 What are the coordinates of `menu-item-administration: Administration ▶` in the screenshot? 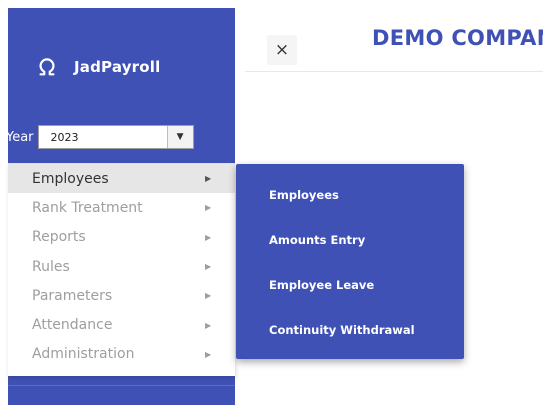 It's located at (121, 354).